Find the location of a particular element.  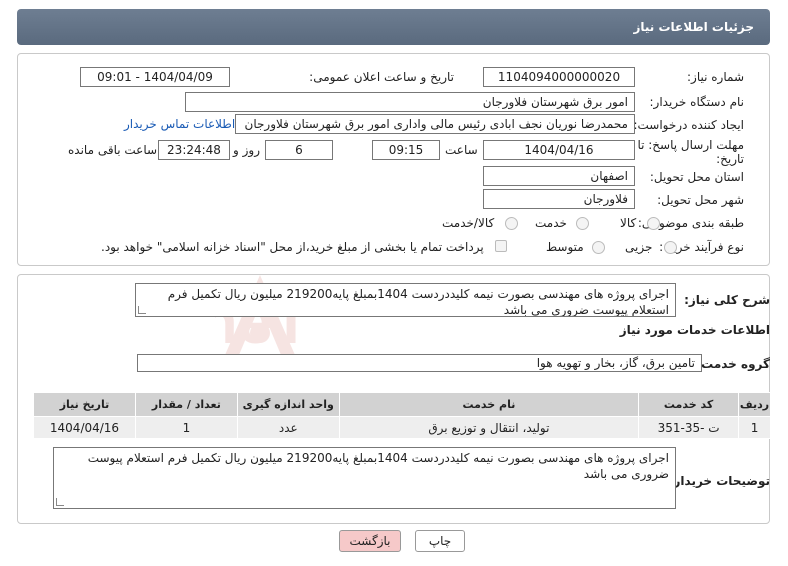

need-number-field: 1104094000000020 is located at coordinates (559, 77).